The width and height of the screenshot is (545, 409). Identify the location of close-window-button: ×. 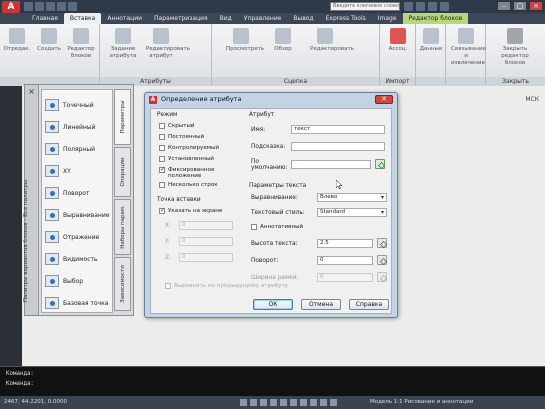
(536, 6).